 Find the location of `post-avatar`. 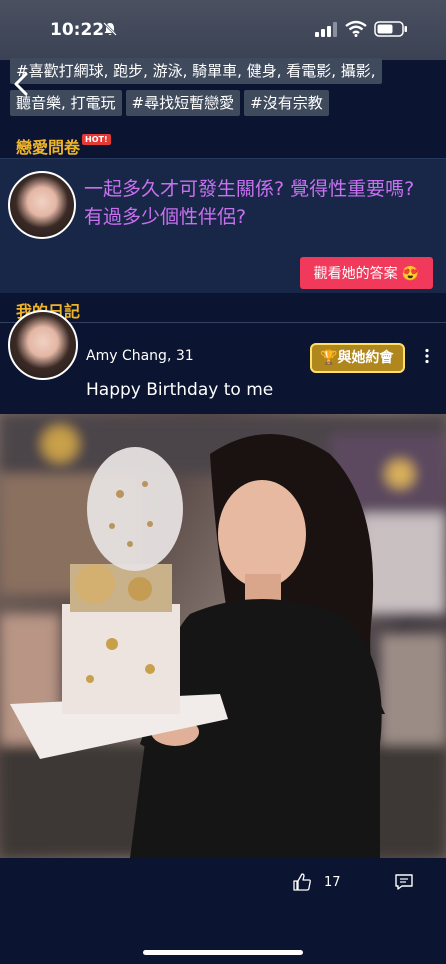

post-avatar is located at coordinates (43, 345).